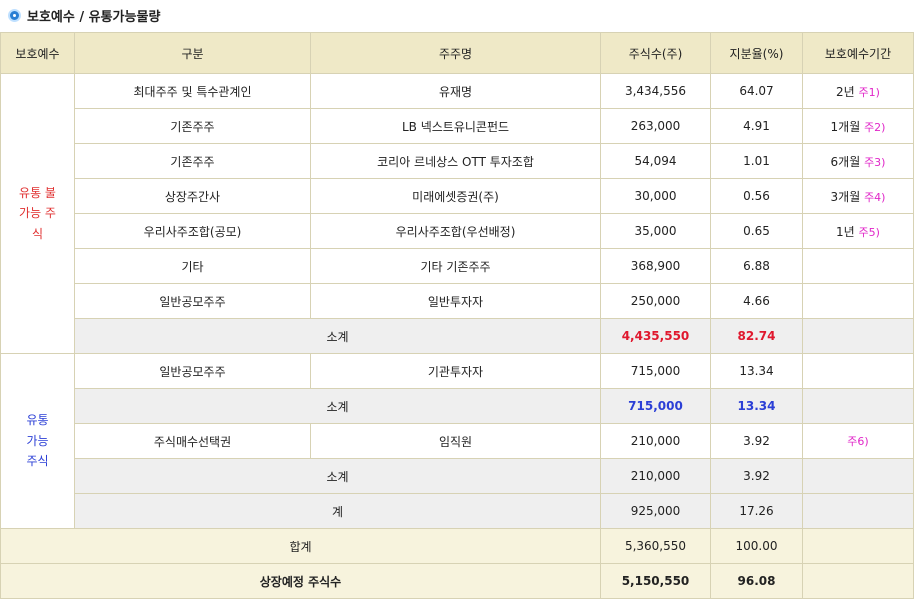 This screenshot has width=917, height=609. I want to click on row-holder: 일반투자자, so click(455, 301).